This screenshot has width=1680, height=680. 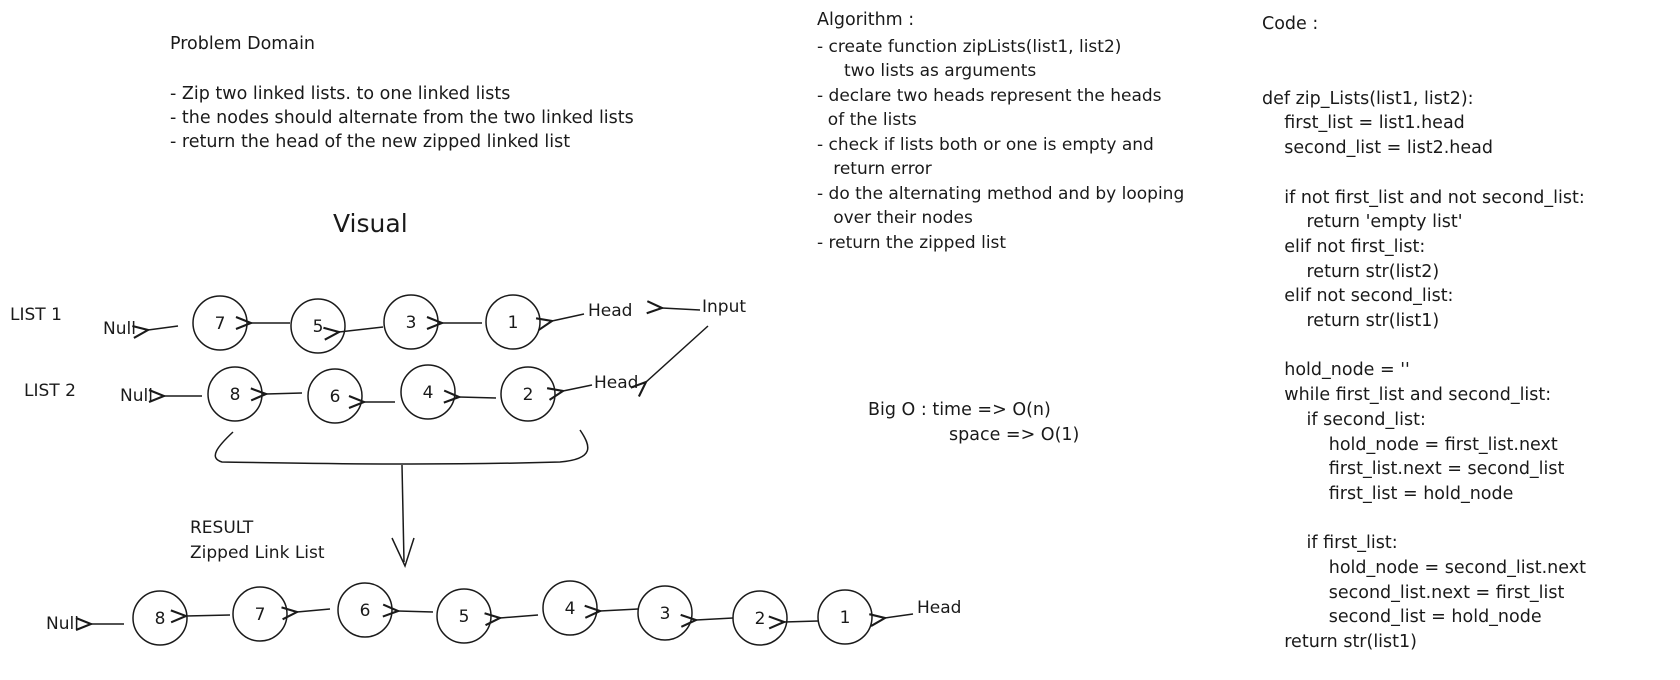 I want to click on list2-label: LIST 2, so click(x=50, y=391).